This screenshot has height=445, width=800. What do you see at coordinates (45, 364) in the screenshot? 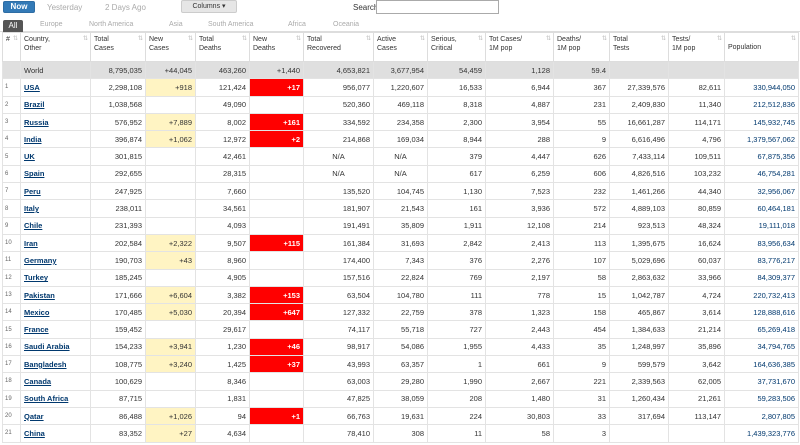
I see `country-link: Bangladesh` at bounding box center [45, 364].